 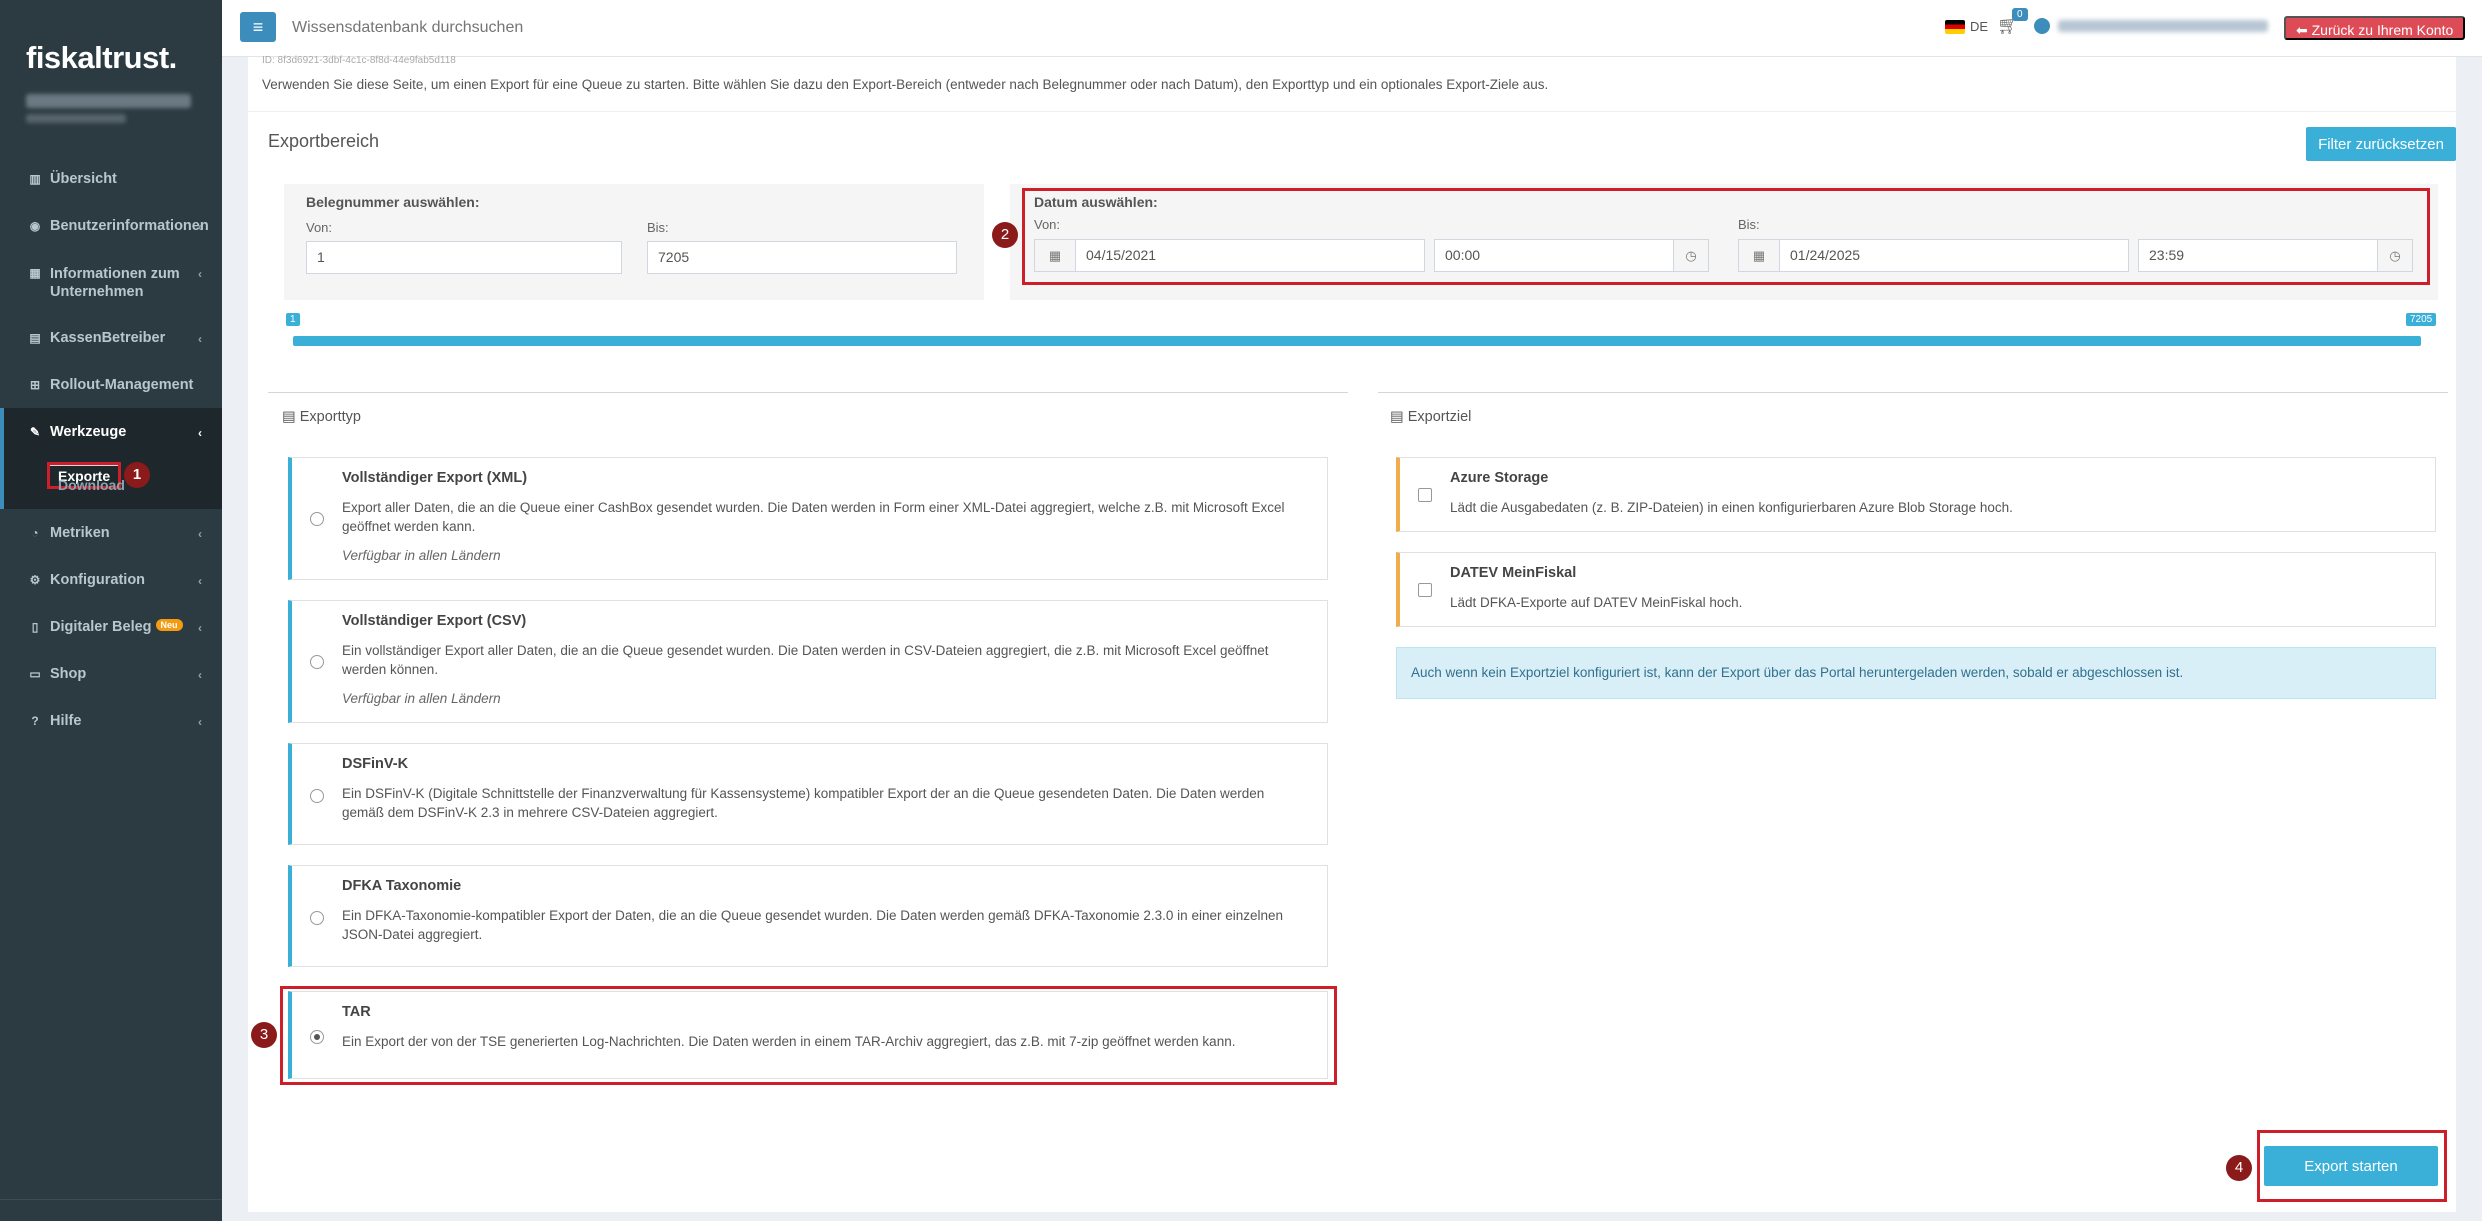 I want to click on sidebar-item-werkzeuge: ✎ Werkzeuge ‹, so click(x=111, y=431).